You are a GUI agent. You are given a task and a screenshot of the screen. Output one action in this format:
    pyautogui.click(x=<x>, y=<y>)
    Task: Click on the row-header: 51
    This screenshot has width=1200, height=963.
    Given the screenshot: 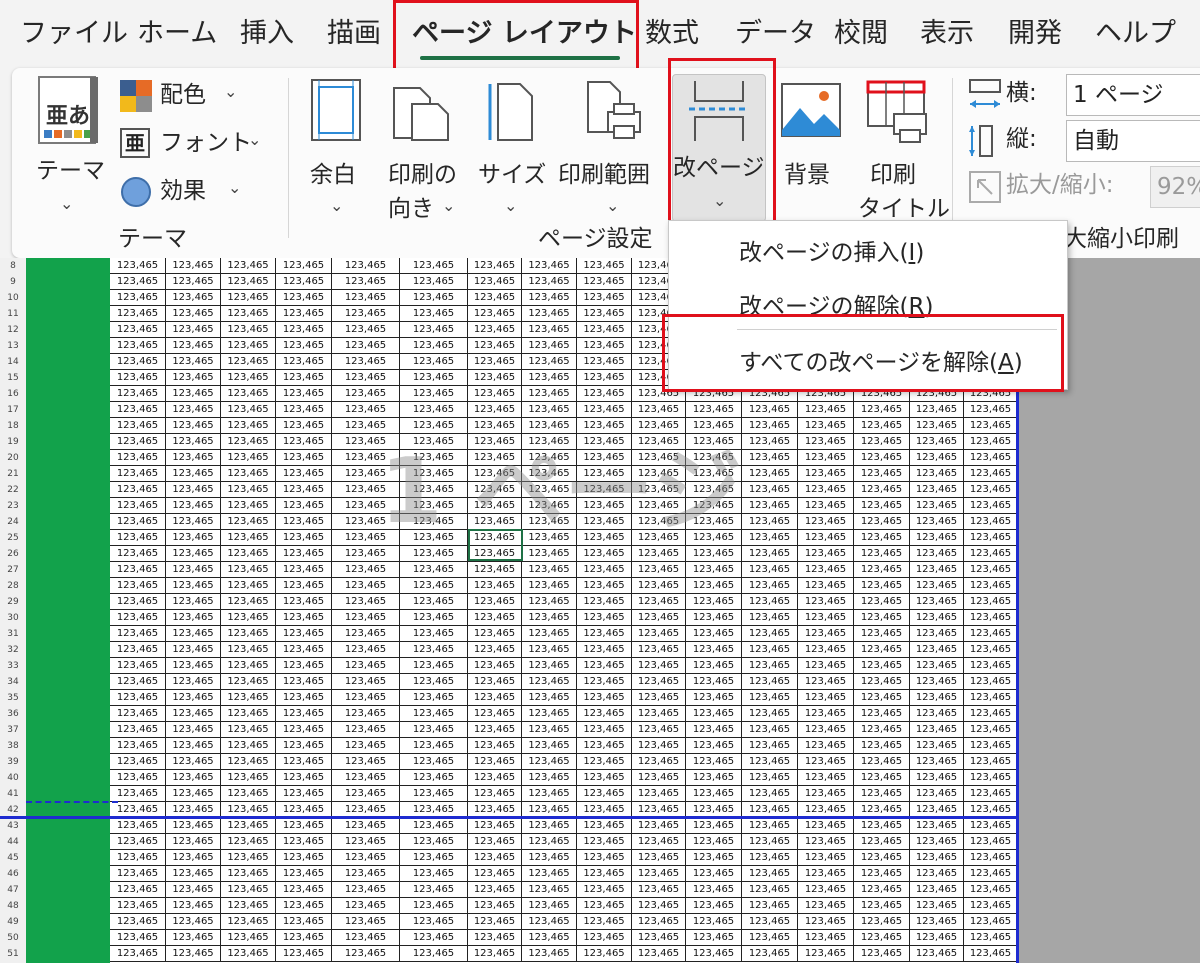 What is the action you would take?
    pyautogui.click(x=13, y=954)
    